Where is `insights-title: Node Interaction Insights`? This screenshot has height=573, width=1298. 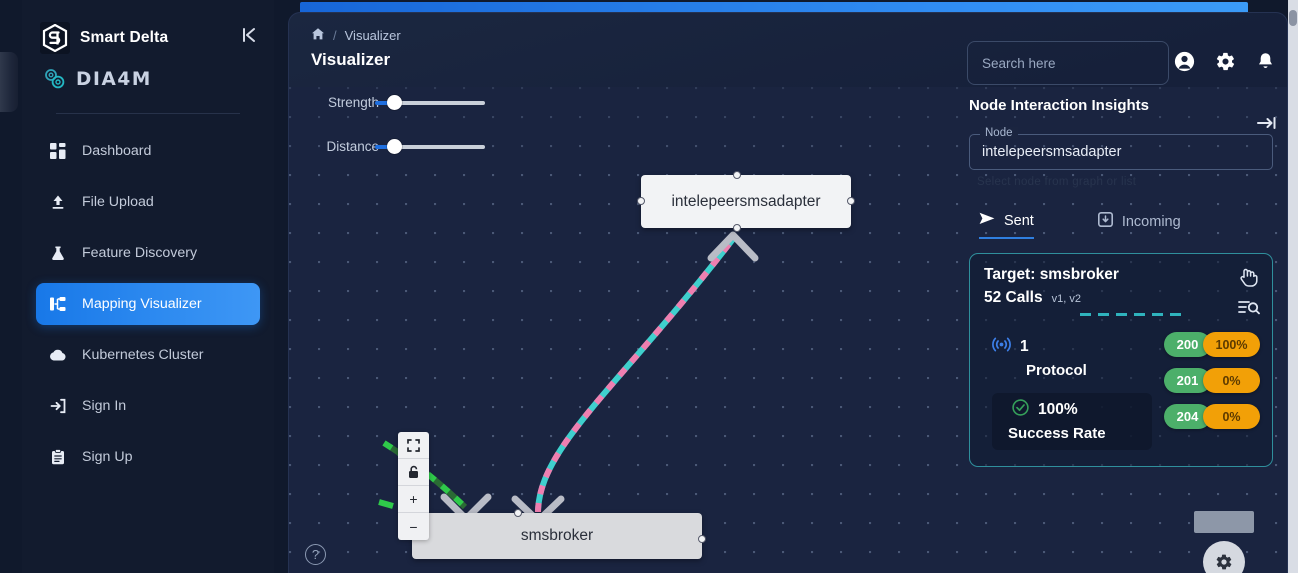 insights-title: Node Interaction Insights is located at coordinates (1059, 105).